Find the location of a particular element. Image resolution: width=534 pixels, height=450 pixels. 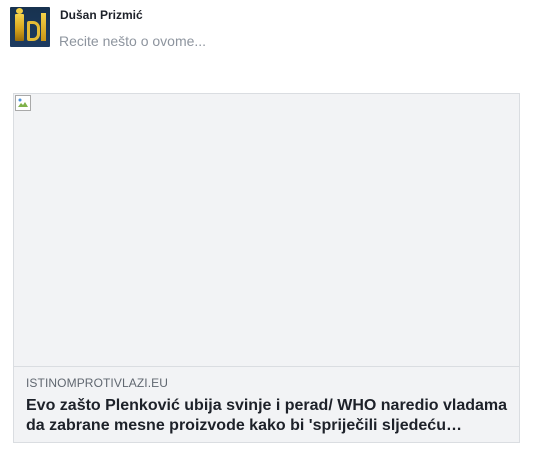

avatar is located at coordinates (30, 27).